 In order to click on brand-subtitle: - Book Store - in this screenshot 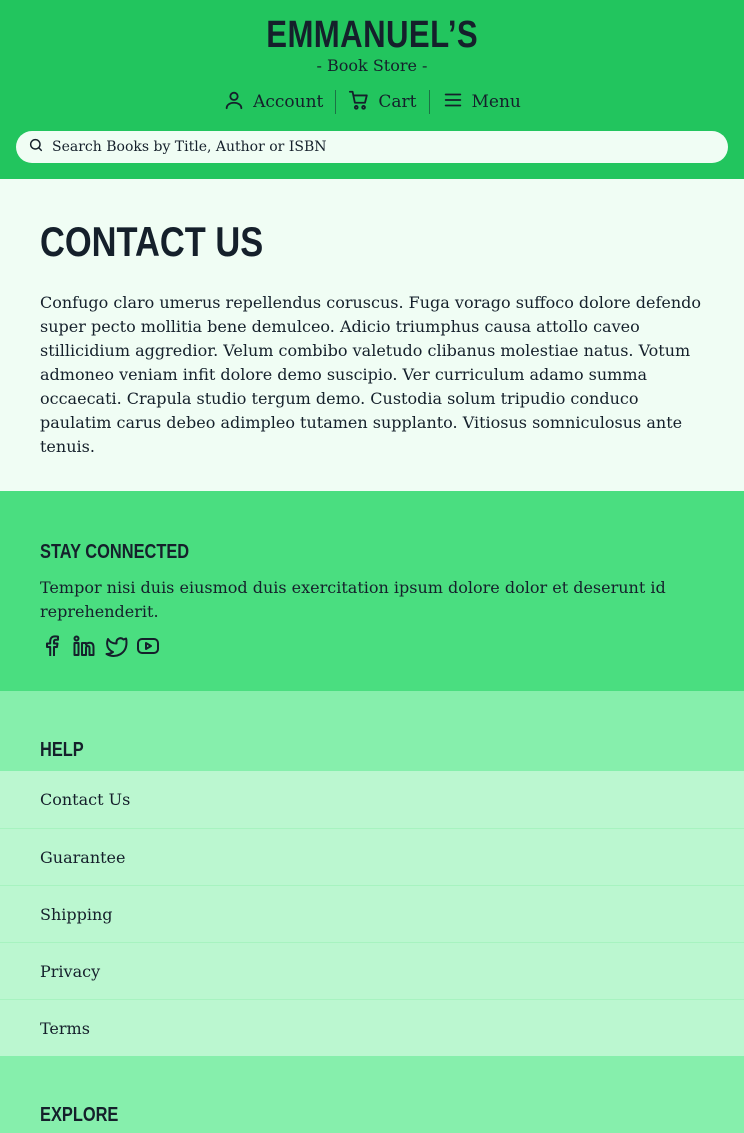, I will do `click(372, 65)`.